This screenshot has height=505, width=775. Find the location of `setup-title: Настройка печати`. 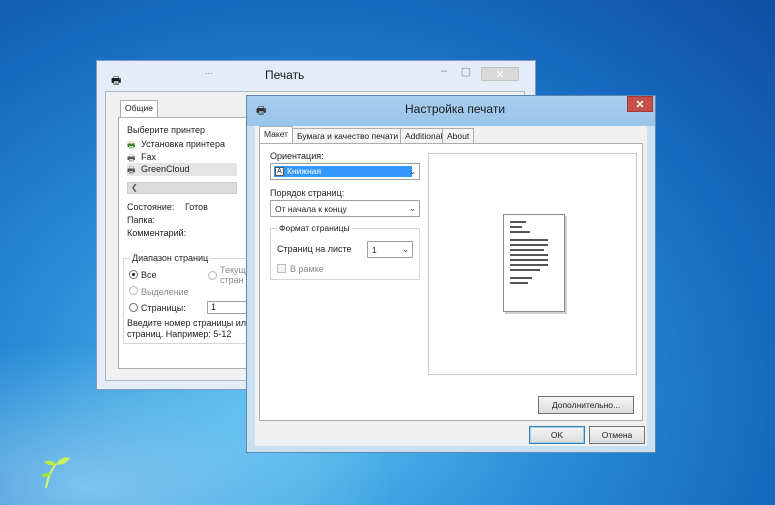

setup-title: Настройка печати is located at coordinates (455, 109).